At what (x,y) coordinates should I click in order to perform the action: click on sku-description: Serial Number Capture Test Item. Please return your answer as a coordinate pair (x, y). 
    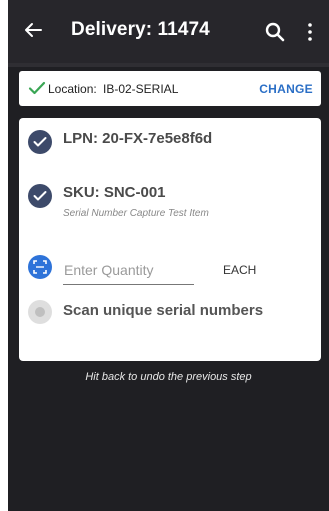
    Looking at the image, I should click on (136, 213).